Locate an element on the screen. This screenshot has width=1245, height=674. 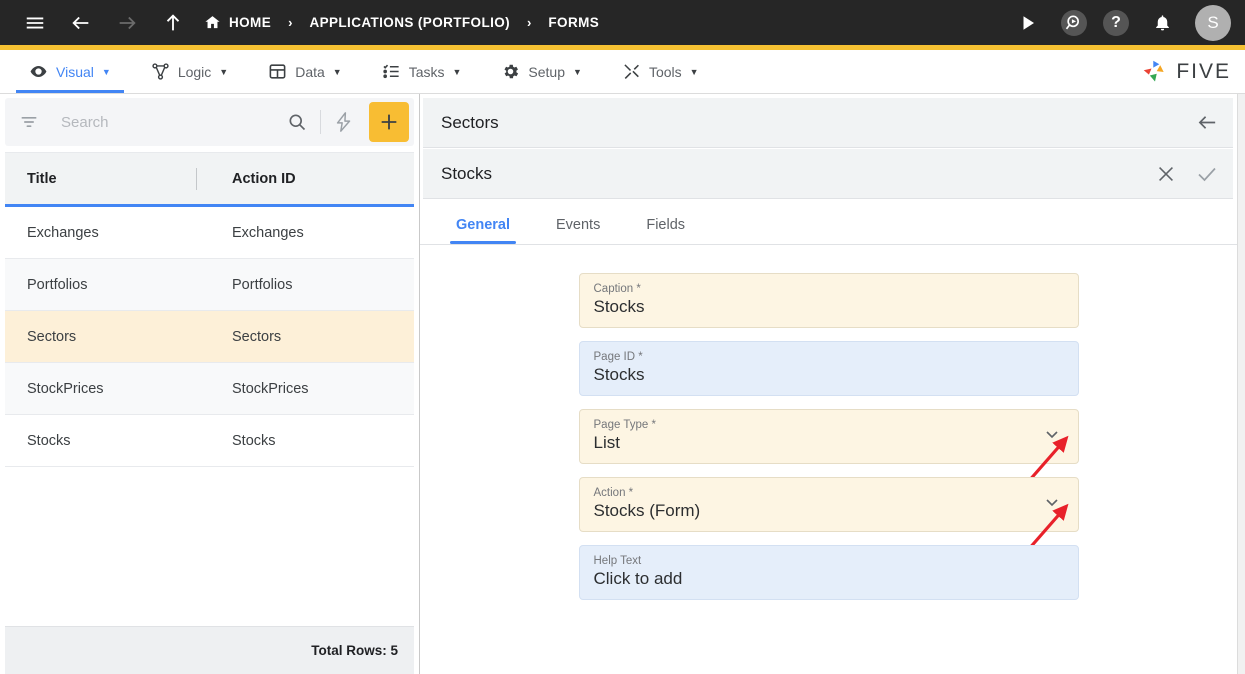
table-footer: Total Rows: 5 is located at coordinates (209, 650).